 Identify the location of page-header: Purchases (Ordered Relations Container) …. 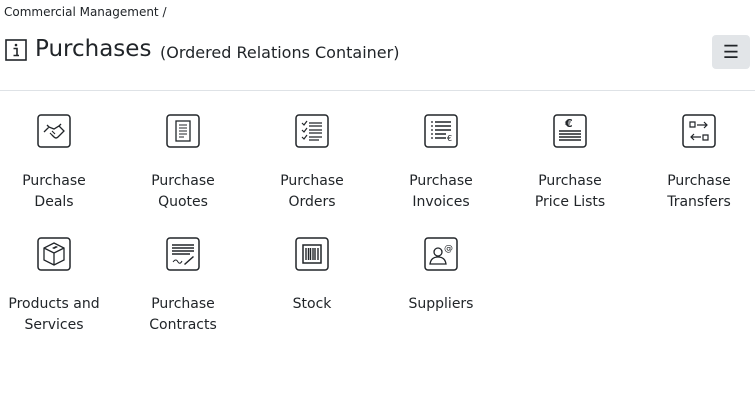
(377, 50).